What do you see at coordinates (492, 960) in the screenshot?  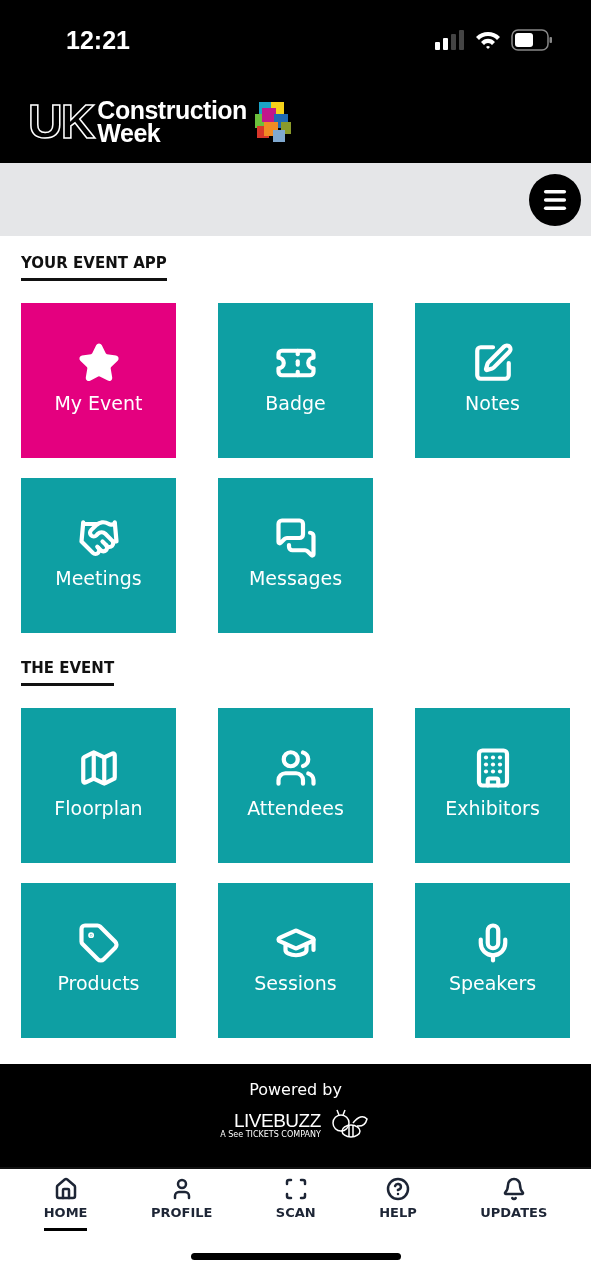 I see `menu-tile: Speakers` at bounding box center [492, 960].